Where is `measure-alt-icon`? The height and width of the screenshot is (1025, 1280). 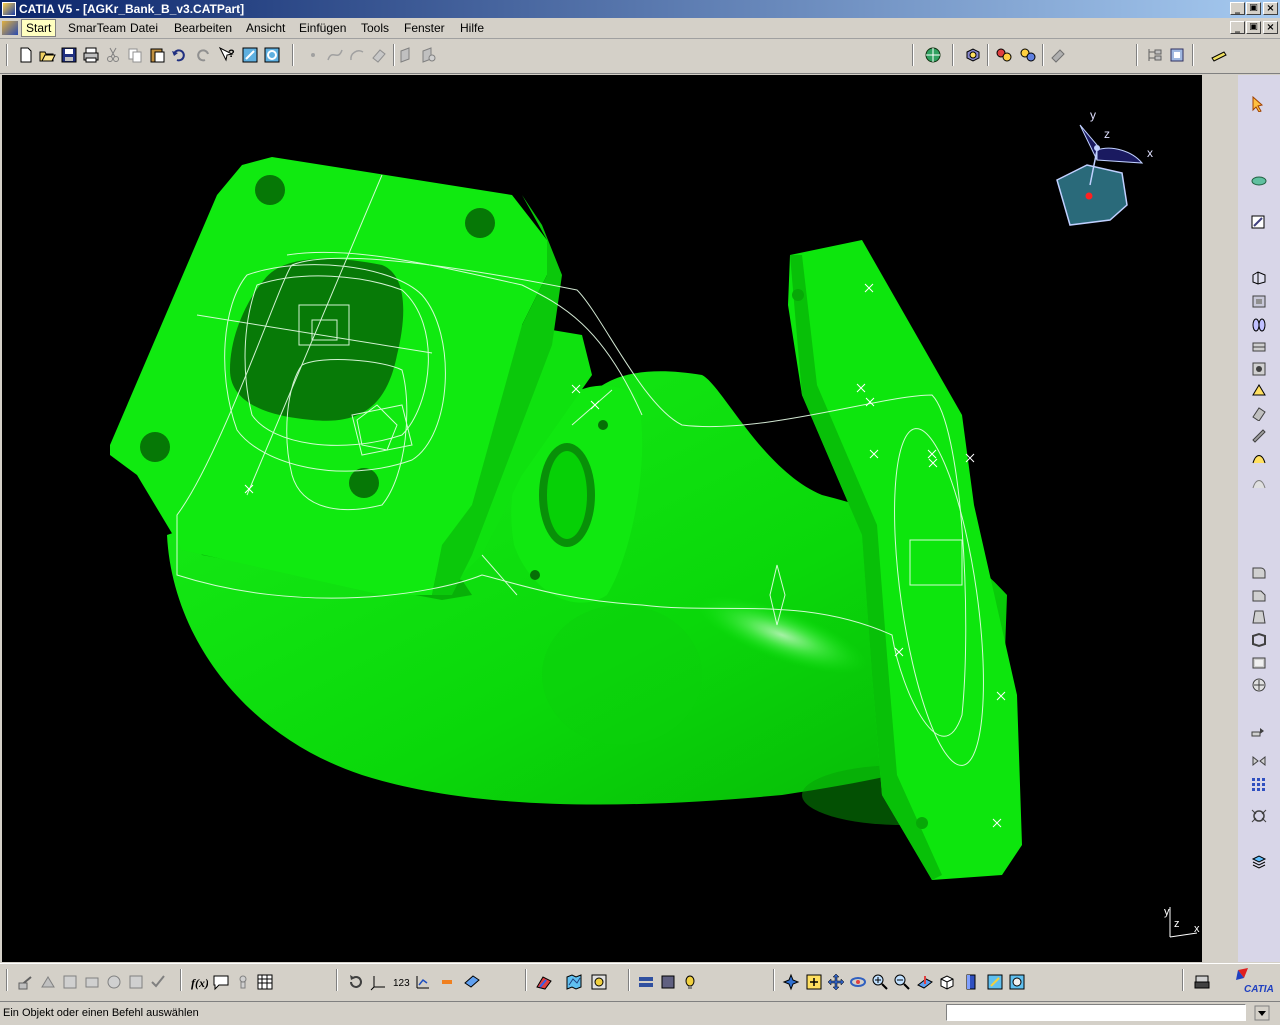
measure-alt-icon is located at coordinates (48, 982).